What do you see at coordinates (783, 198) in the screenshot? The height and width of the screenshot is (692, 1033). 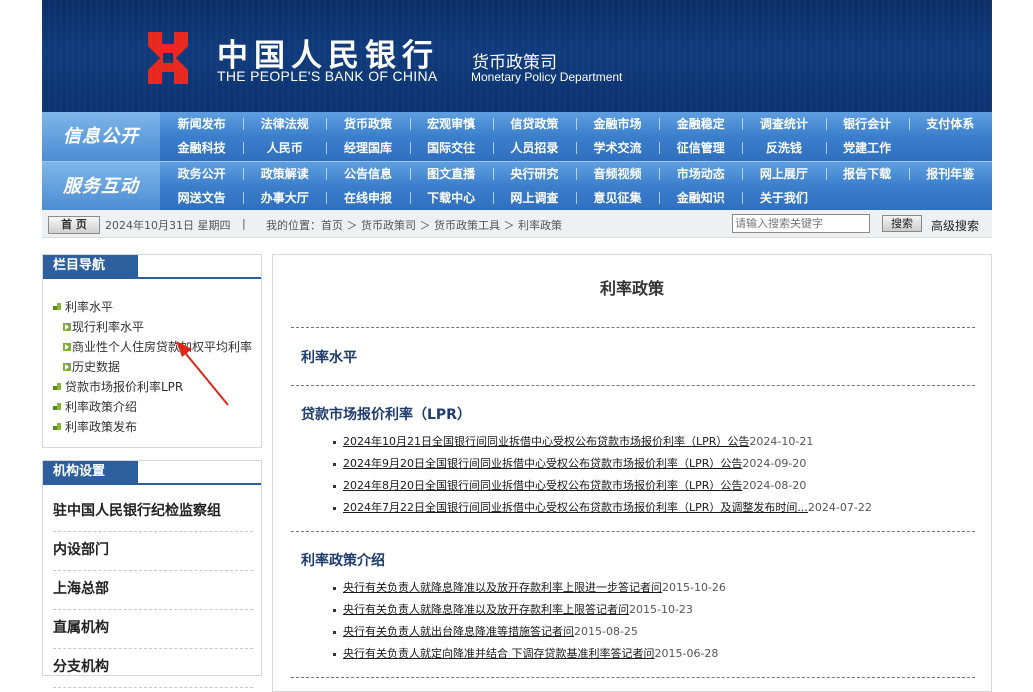 I see `nav-item: 关于我们` at bounding box center [783, 198].